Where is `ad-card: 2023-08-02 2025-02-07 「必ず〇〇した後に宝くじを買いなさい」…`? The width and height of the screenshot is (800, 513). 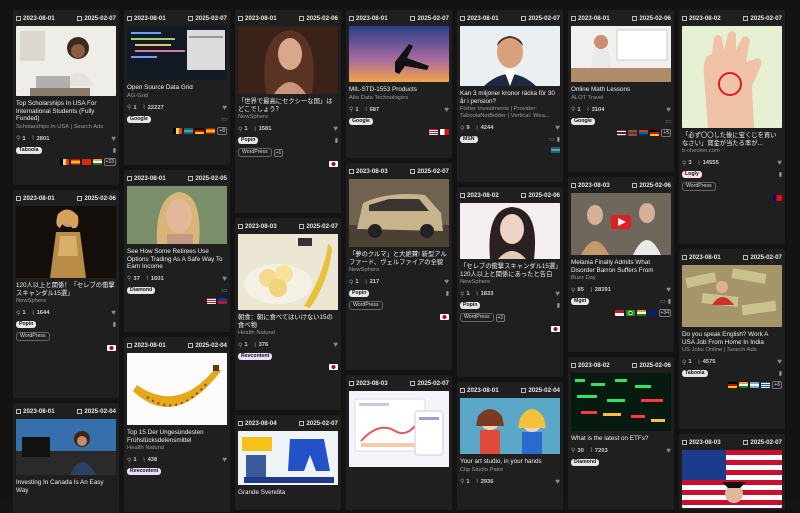
ad-card: 2023-08-02 2025-02-07 「必ず〇〇した後に宝くじを買いなさい」… is located at coordinates (732, 127).